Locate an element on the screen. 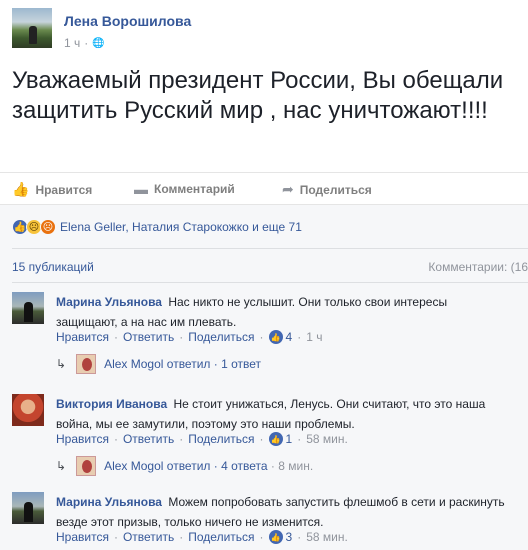 The image size is (528, 550). post-meta: 1 ч · 🌐 is located at coordinates (84, 43).